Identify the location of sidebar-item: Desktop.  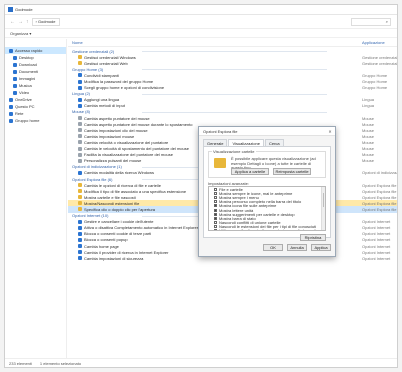
(35, 57).